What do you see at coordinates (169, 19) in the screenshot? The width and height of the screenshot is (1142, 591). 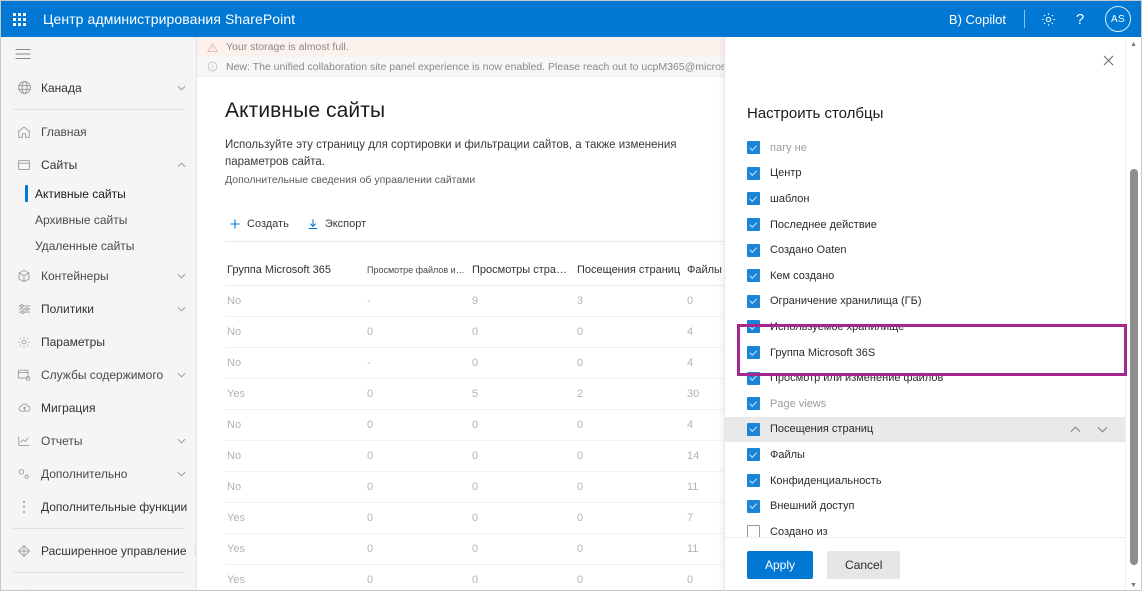 I see `brand-title: Центр администрирования SharePoint` at bounding box center [169, 19].